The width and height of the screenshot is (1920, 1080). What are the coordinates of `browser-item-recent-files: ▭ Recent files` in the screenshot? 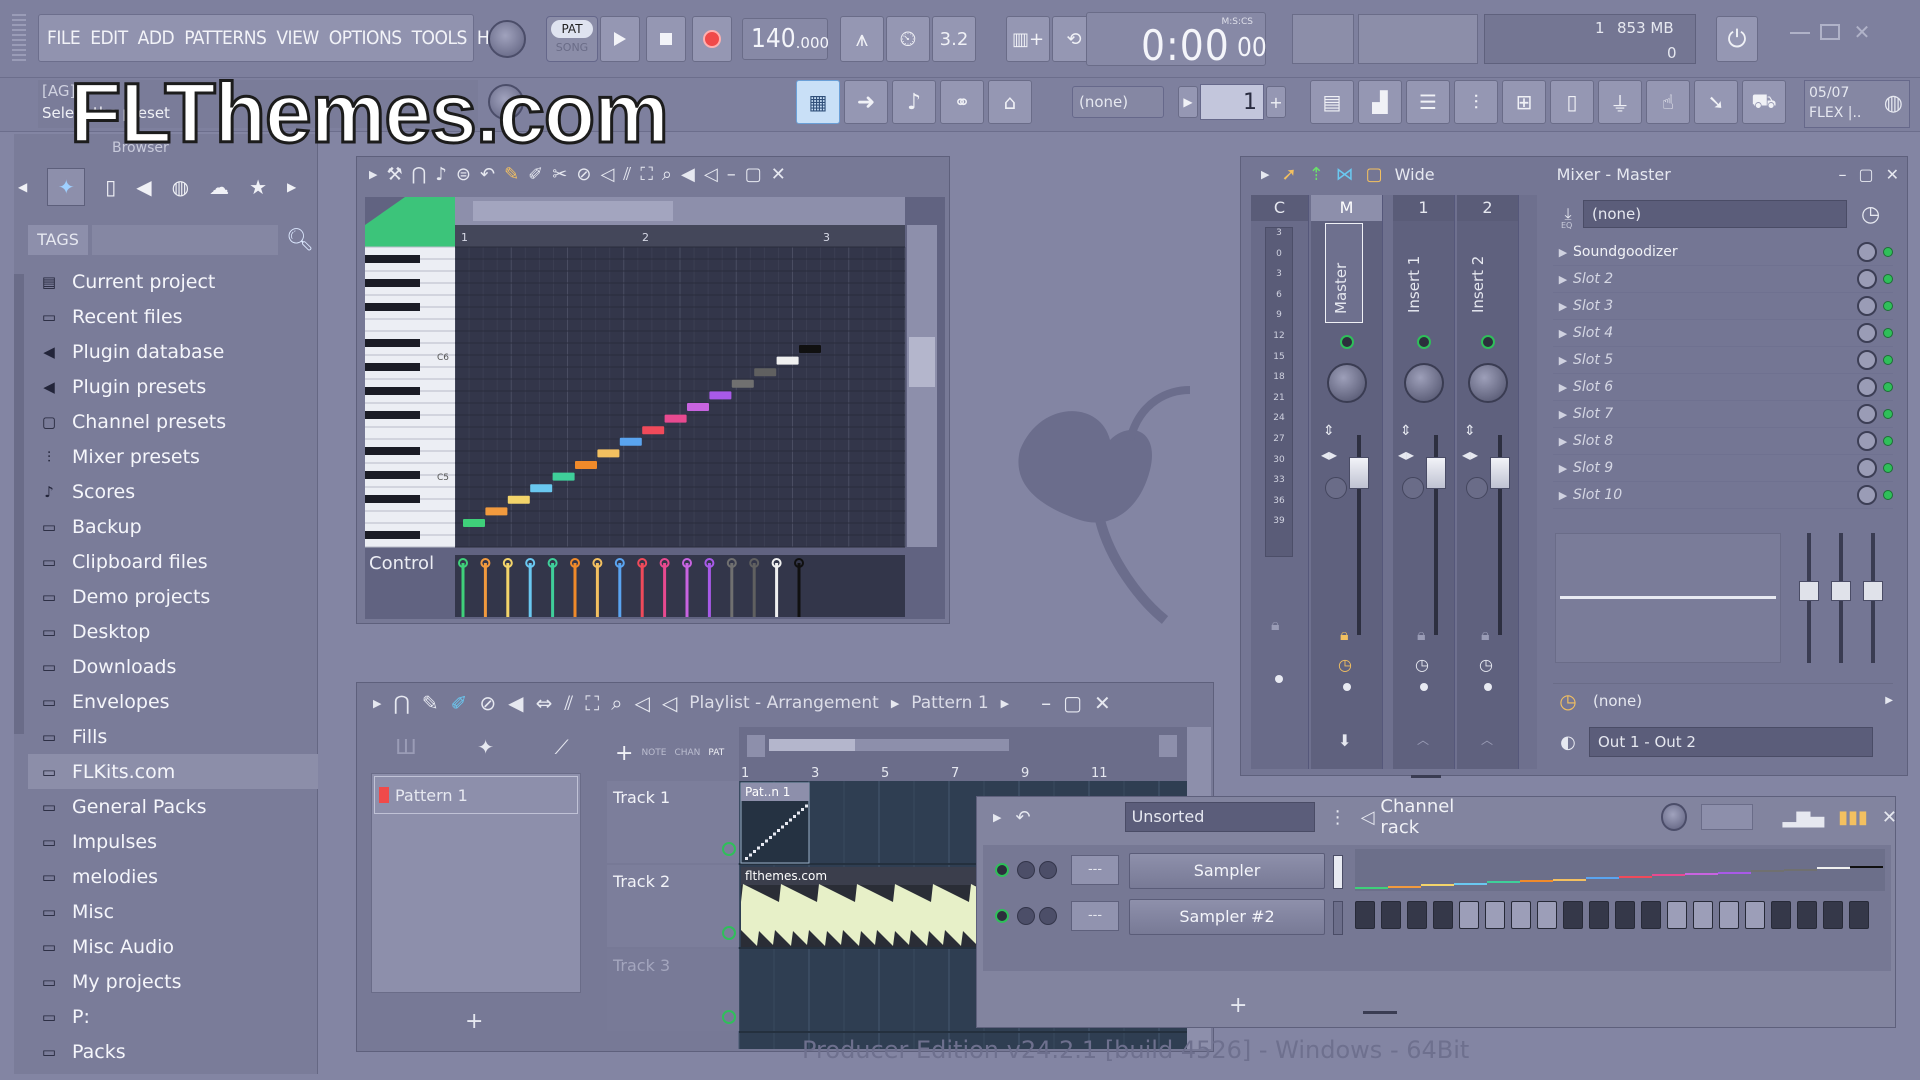 It's located at (173, 316).